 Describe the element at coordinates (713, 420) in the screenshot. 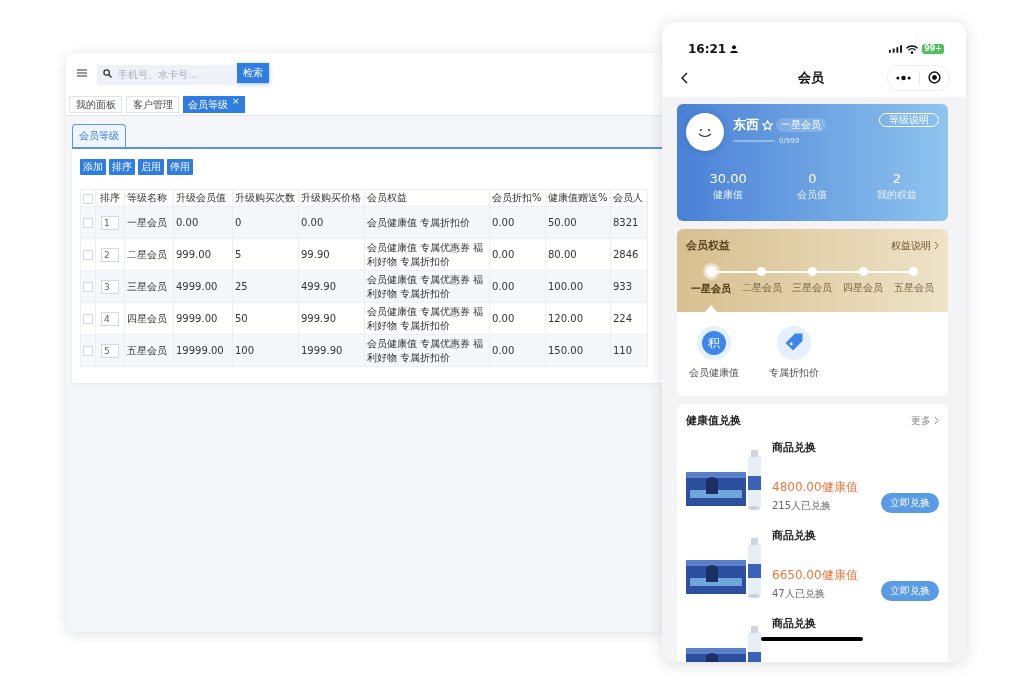

I see `section-title: 健康值兑换` at that location.